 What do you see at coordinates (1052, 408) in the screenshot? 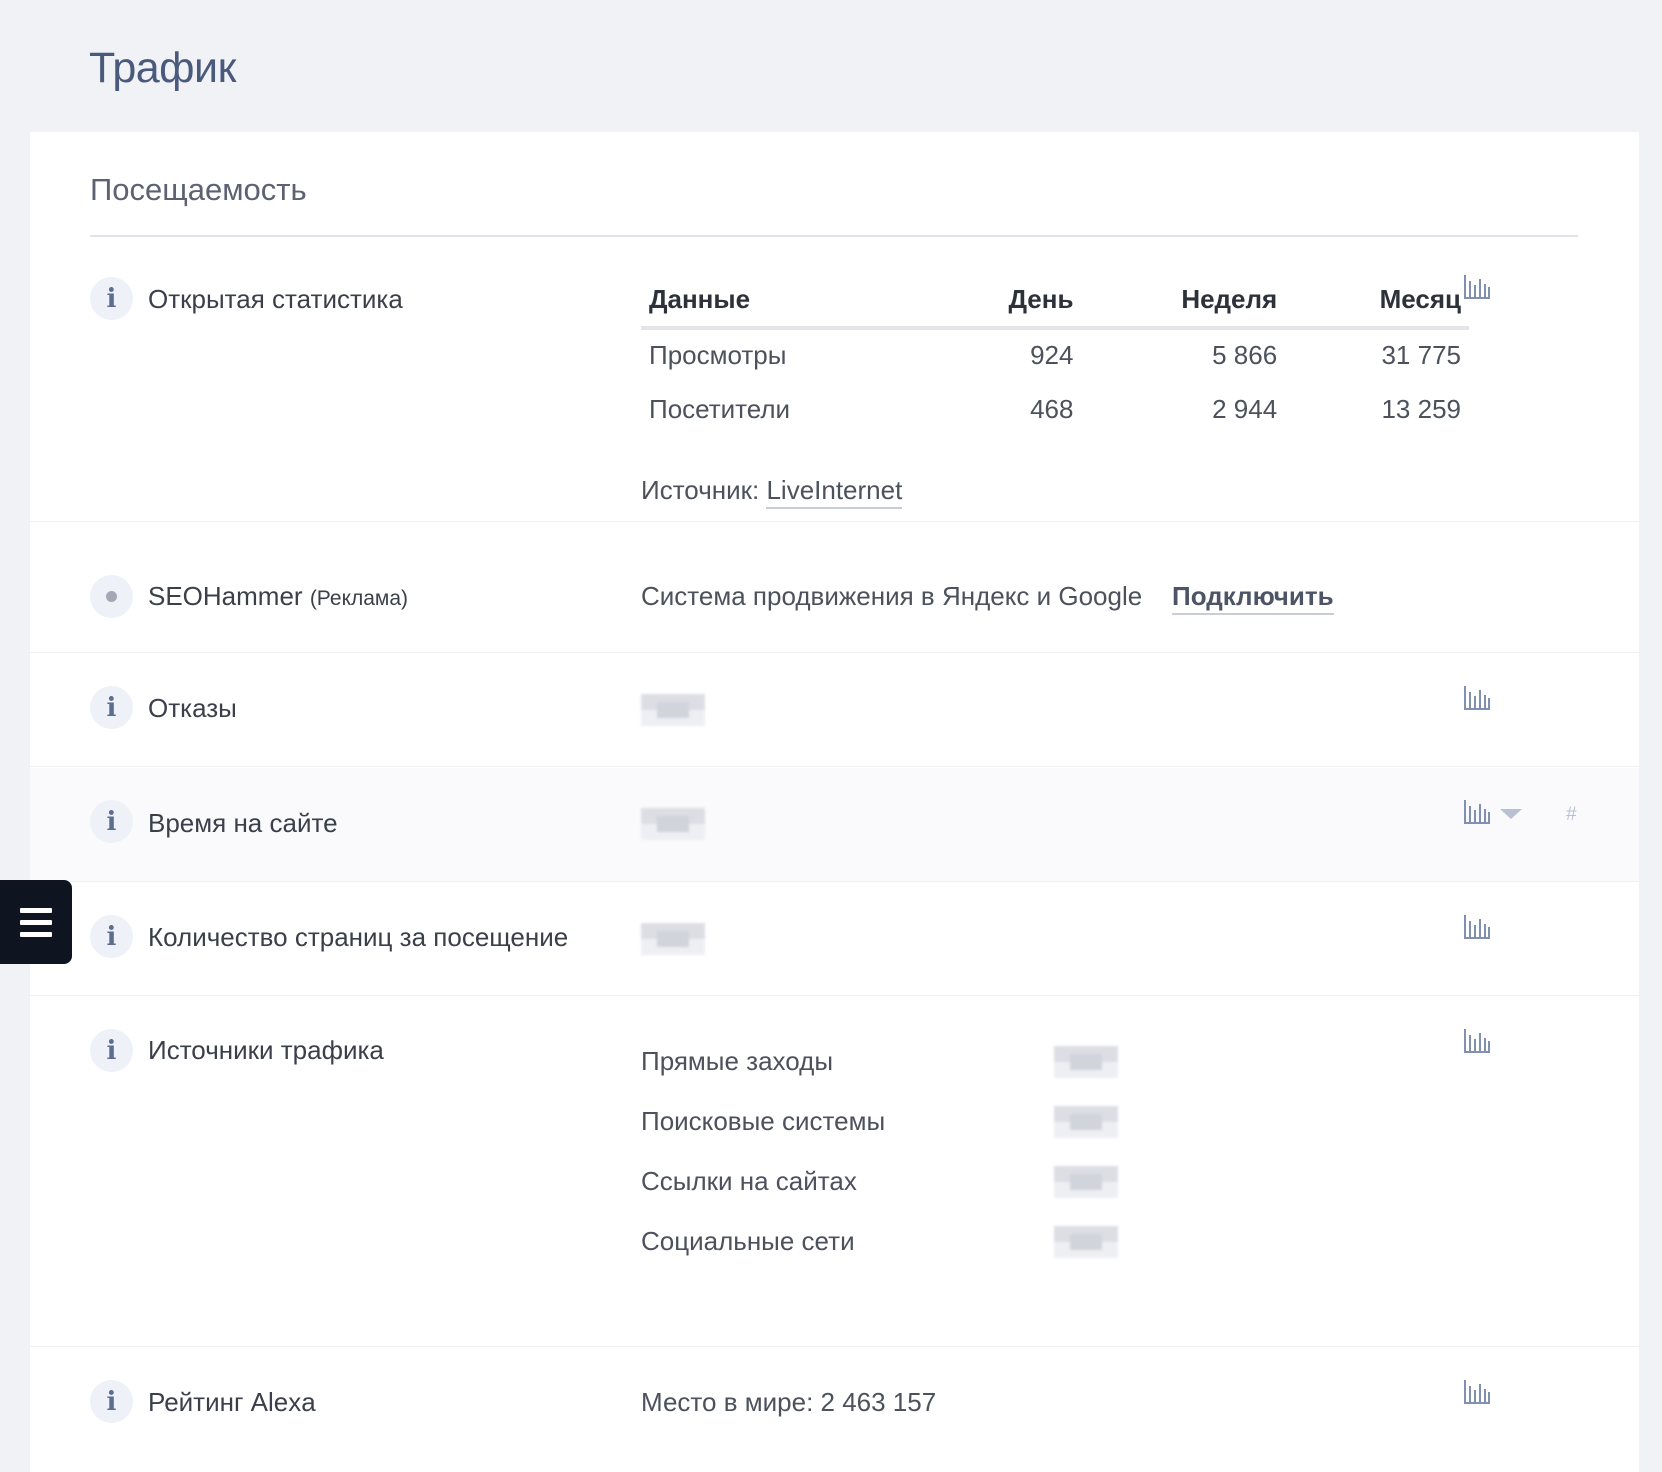
I see `table-cell: 468` at bounding box center [1052, 408].